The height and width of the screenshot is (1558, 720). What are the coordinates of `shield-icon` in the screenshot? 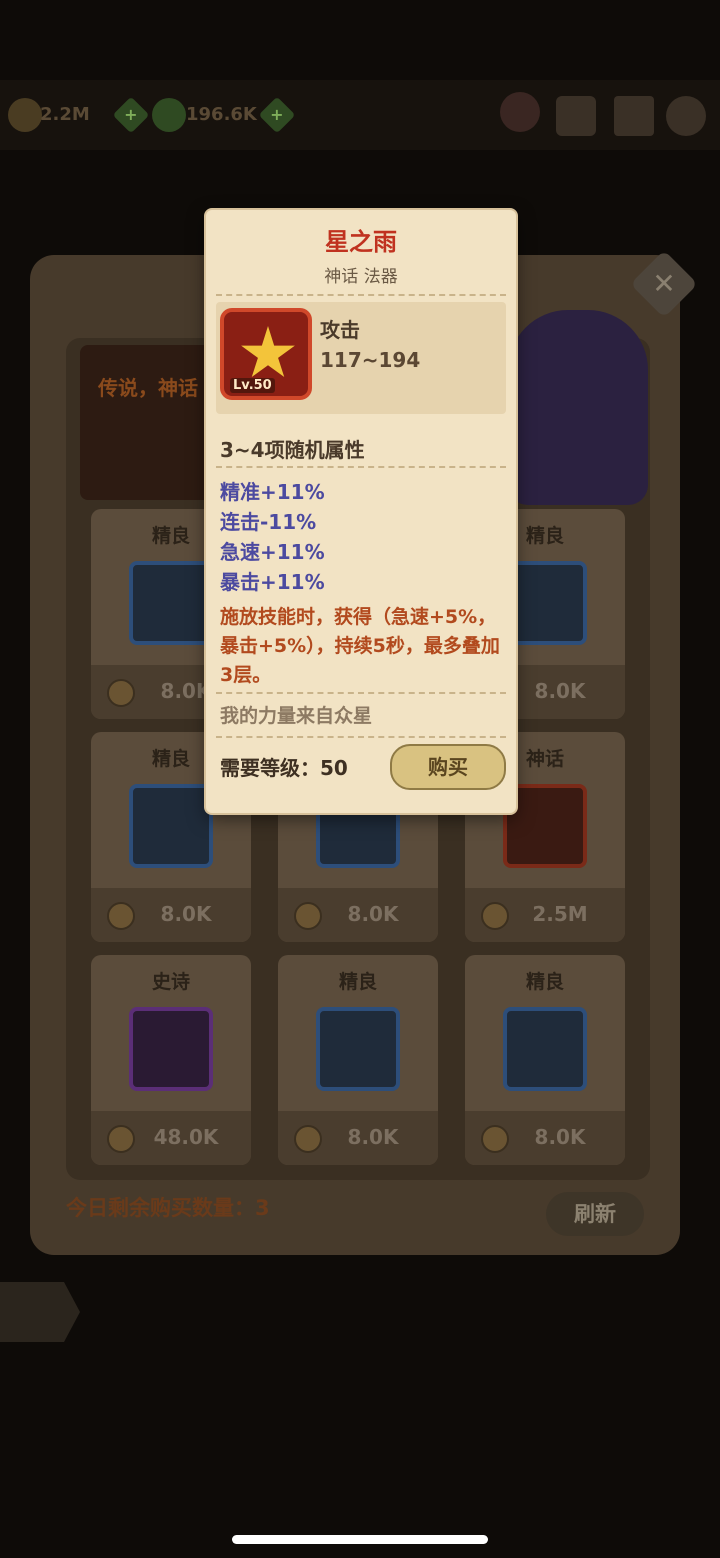 It's located at (358, 1049).